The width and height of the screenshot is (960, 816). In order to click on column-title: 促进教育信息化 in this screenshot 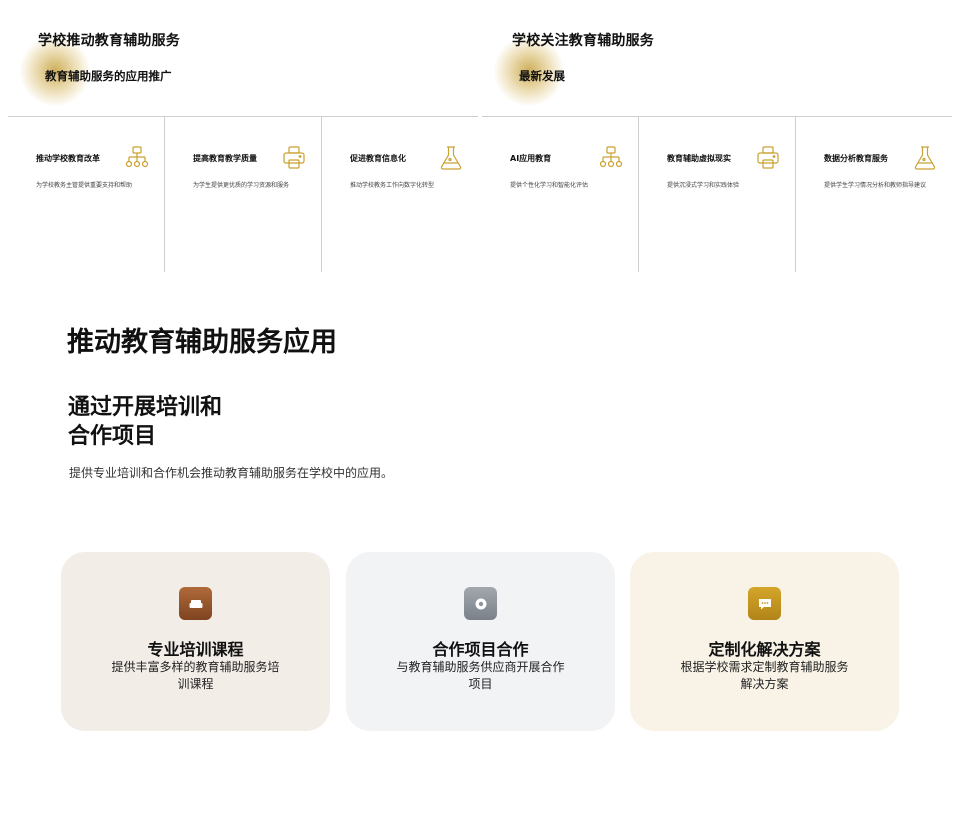, I will do `click(378, 158)`.